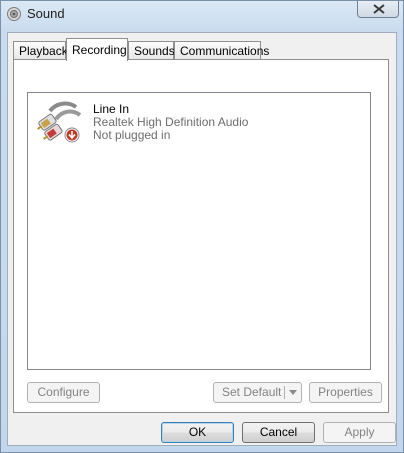  I want to click on set-default-button: Set Default, so click(257, 392).